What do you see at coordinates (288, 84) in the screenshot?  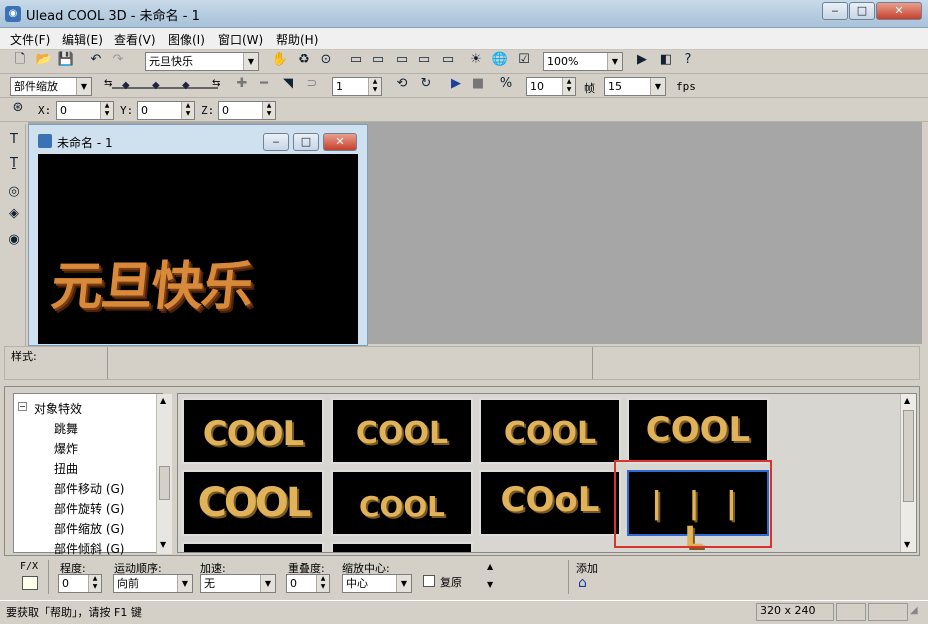 I see `flip-icon: ◥` at bounding box center [288, 84].